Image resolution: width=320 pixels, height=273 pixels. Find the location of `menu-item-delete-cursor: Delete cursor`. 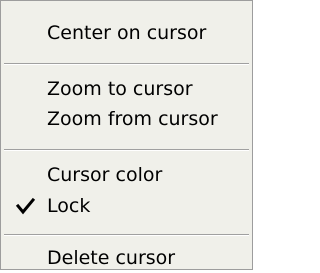

menu-item-delete-cursor: Delete cursor is located at coordinates (126, 258).